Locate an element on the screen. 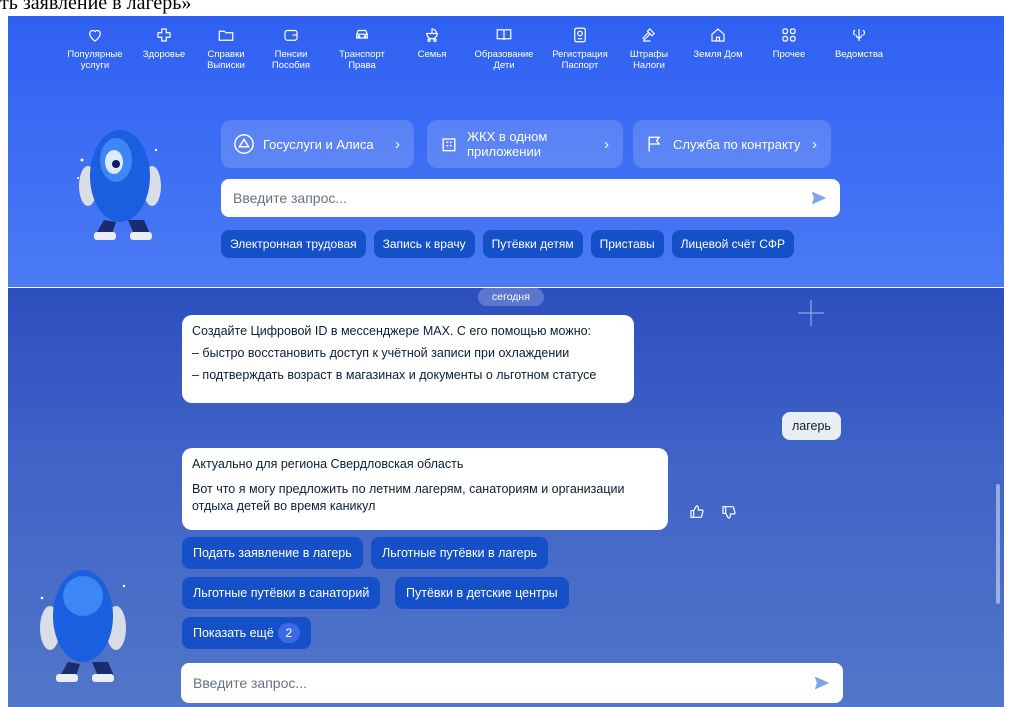 This screenshot has width=1012, height=707. promo-zhkh: ЖКХ в одном приложении › is located at coordinates (525, 144).